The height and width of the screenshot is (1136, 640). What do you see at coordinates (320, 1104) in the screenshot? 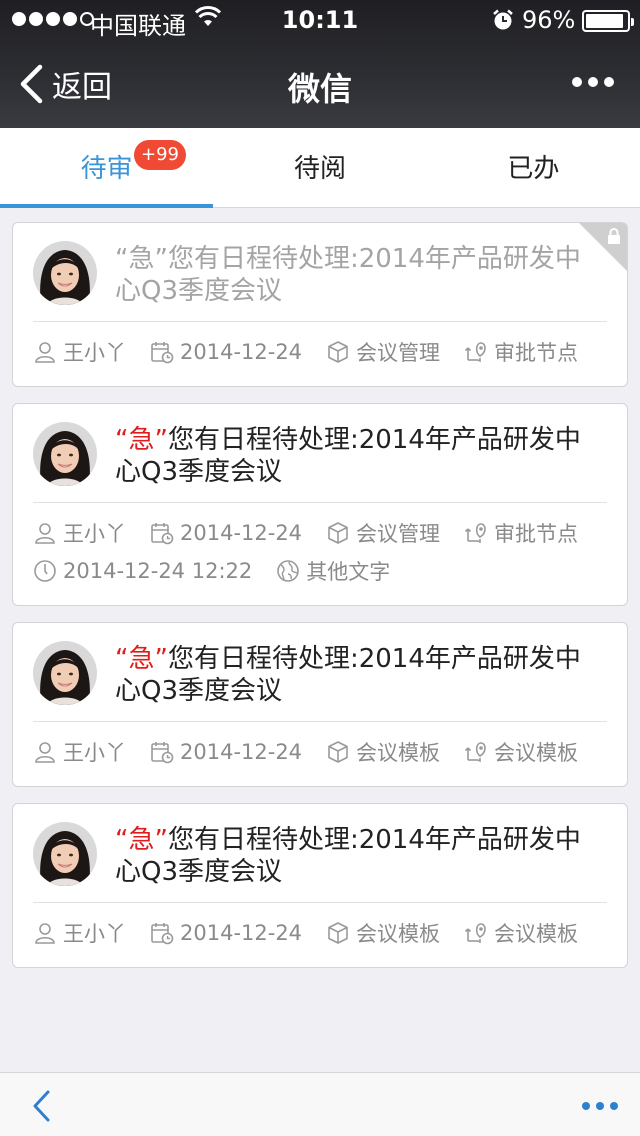
I see `bottom-toolbar` at bounding box center [320, 1104].